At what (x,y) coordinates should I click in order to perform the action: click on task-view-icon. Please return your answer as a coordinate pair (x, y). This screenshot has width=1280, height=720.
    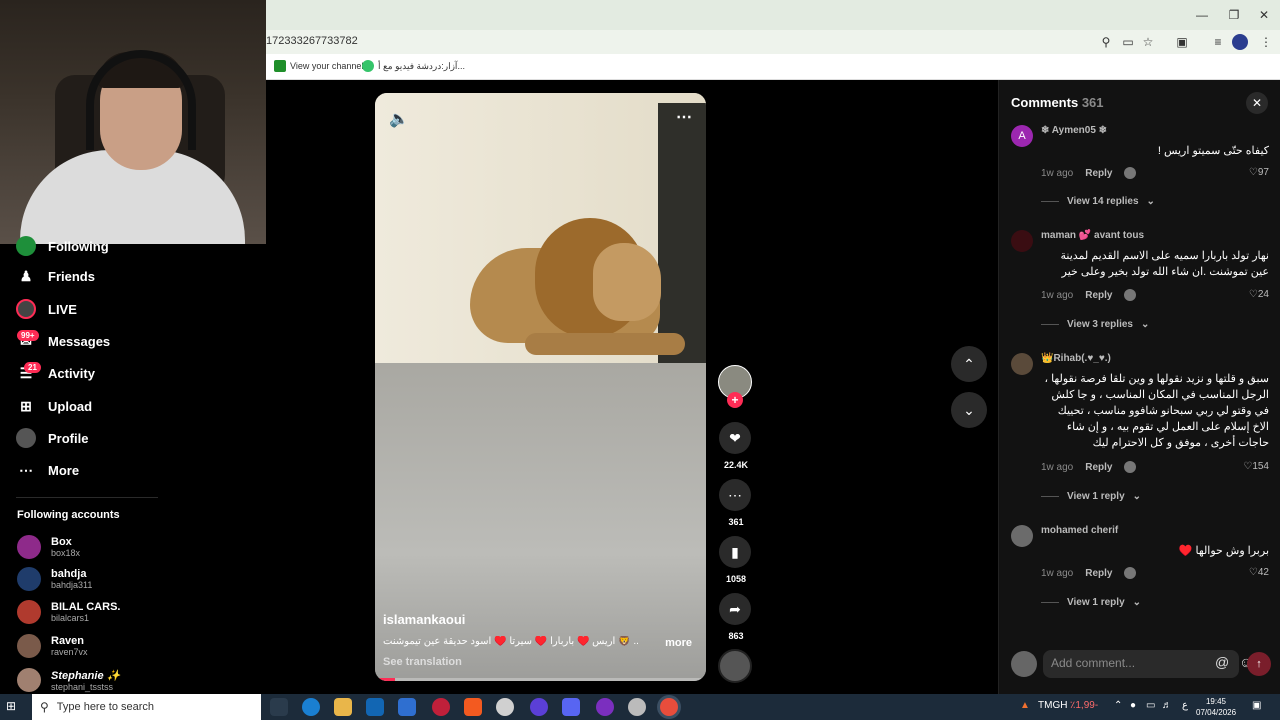
    Looking at the image, I should click on (279, 707).